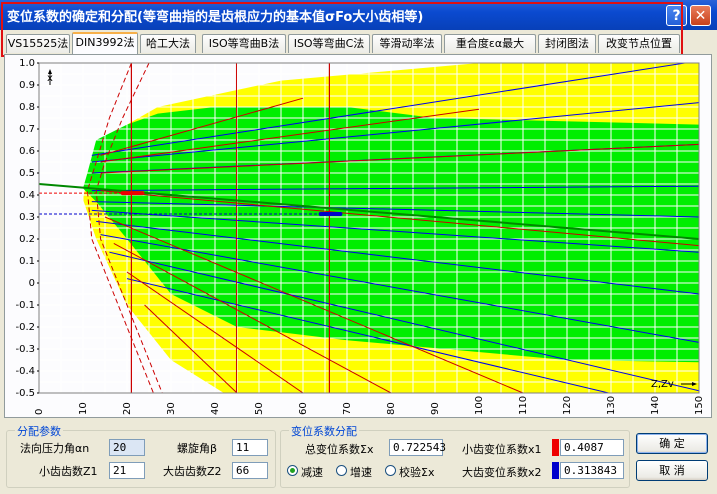 This screenshot has height=494, width=717. Describe the element at coordinates (341, 470) in the screenshot. I see `radio-acceleration` at that location.